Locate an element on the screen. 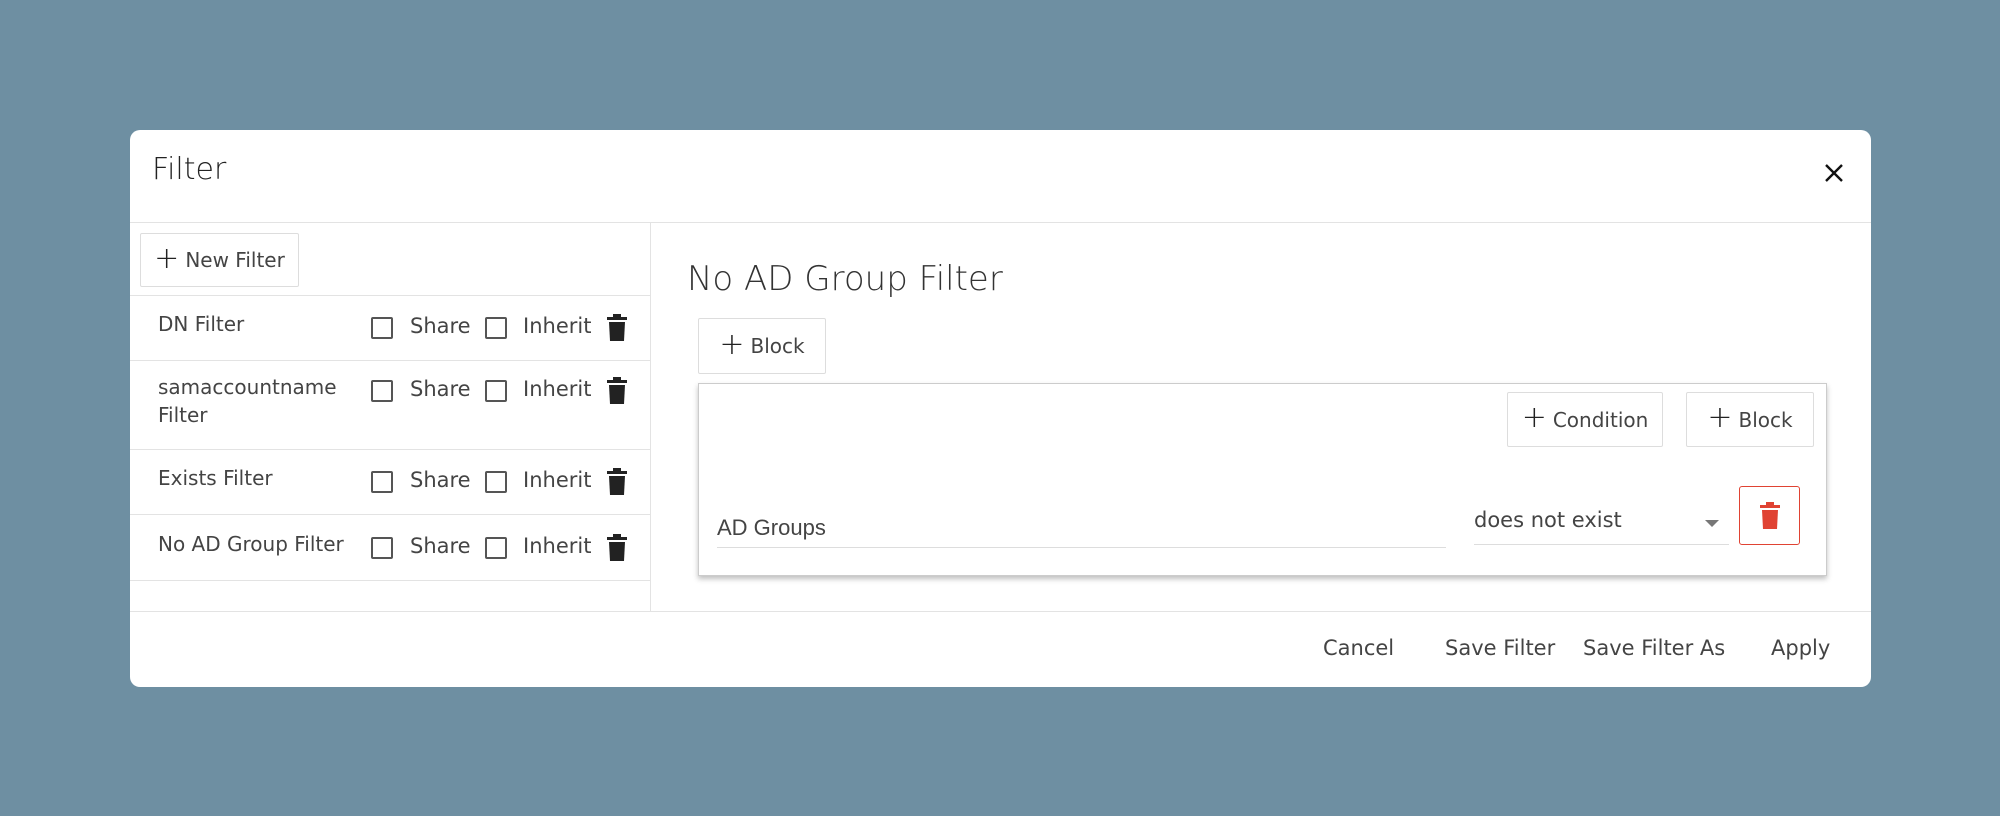 The image size is (2000, 816). close-button is located at coordinates (1834, 173).